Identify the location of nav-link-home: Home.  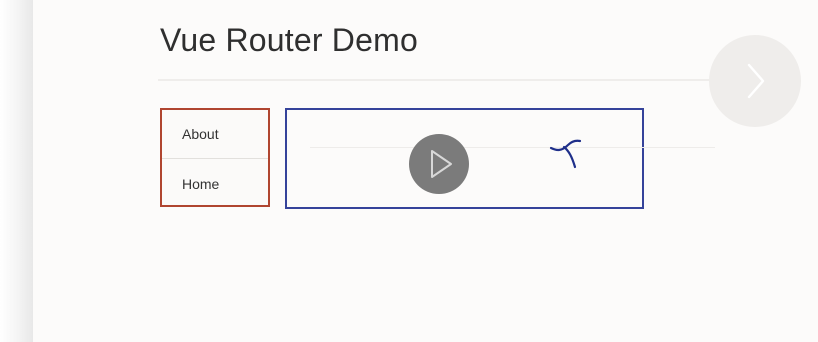
(215, 184).